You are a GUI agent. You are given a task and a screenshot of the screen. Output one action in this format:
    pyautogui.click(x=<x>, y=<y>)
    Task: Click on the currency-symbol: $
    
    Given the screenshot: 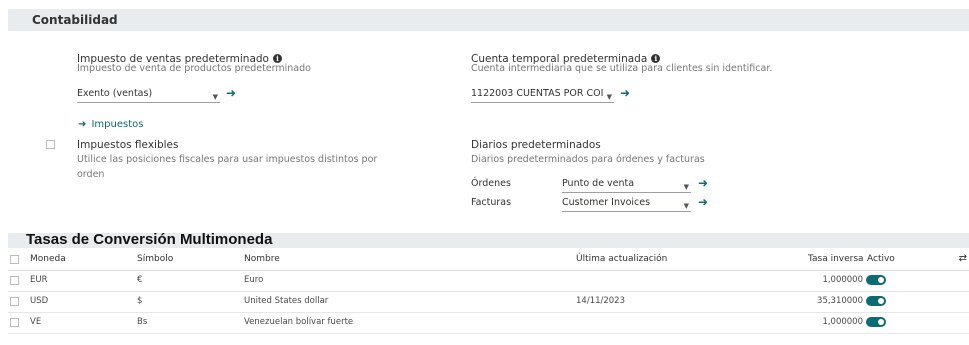 What is the action you would take?
    pyautogui.click(x=140, y=301)
    